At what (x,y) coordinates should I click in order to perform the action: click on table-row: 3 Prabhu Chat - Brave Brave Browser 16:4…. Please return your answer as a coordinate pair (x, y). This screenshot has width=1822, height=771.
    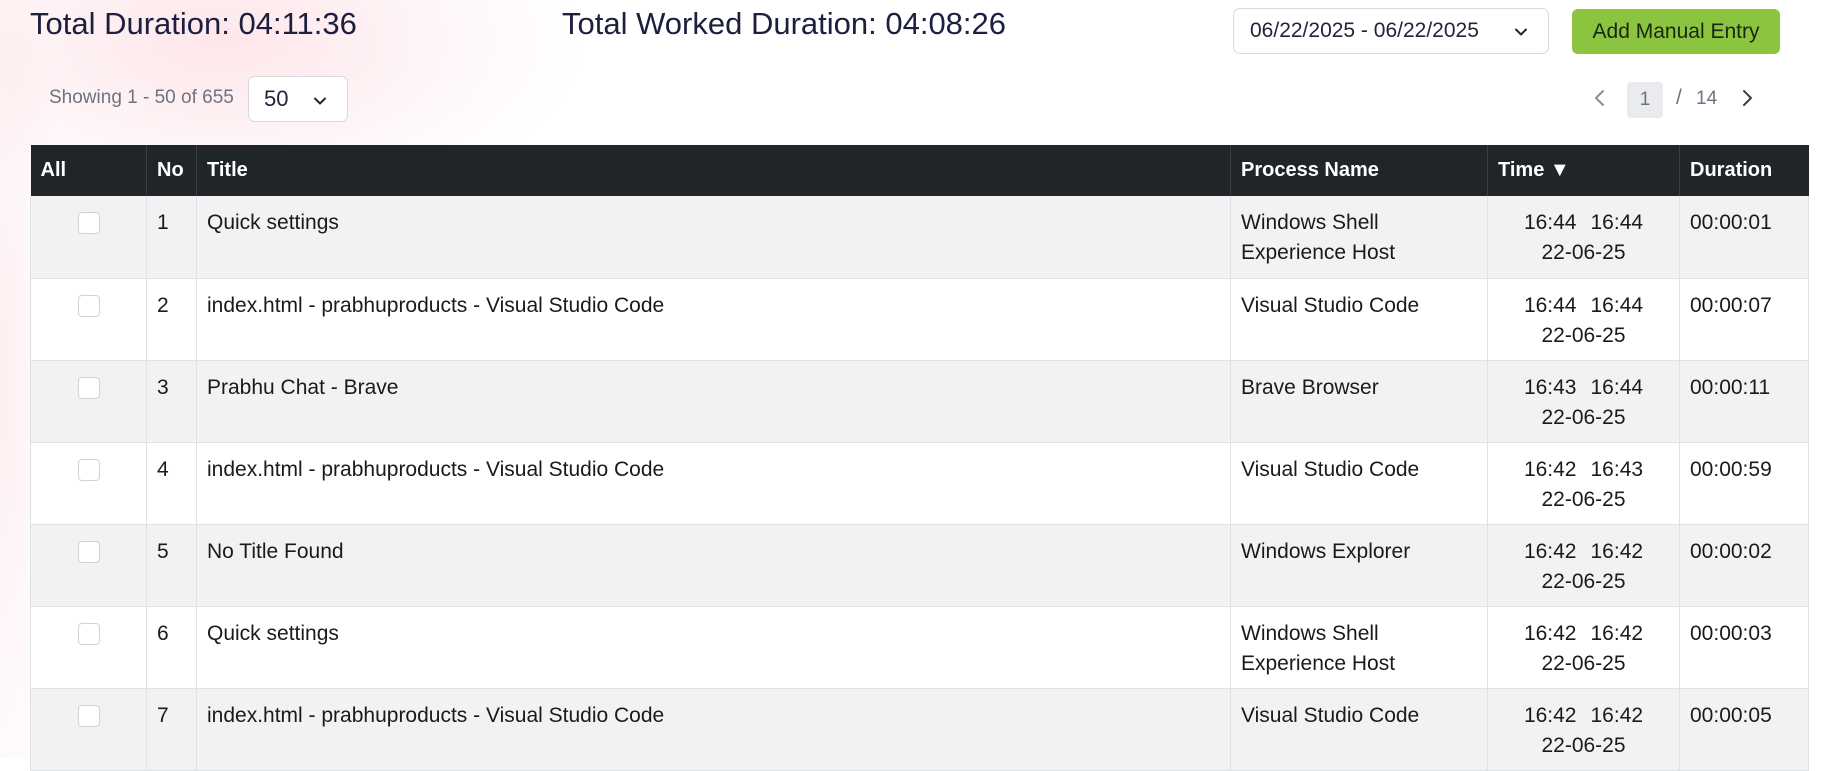
    Looking at the image, I should click on (919, 401).